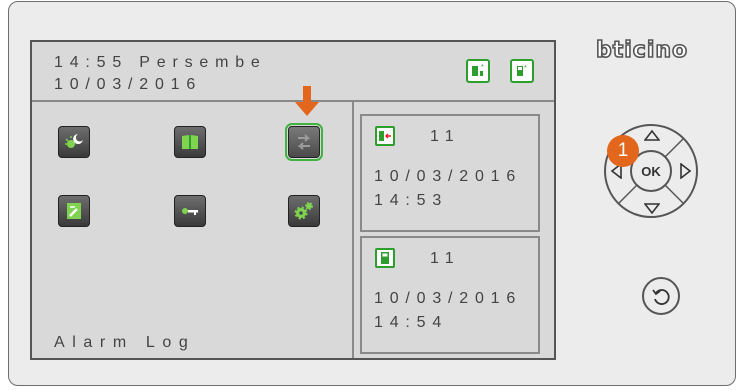 The width and height of the screenshot is (739, 392). Describe the element at coordinates (385, 258) in the screenshot. I see `entrance-panel-icon` at that location.